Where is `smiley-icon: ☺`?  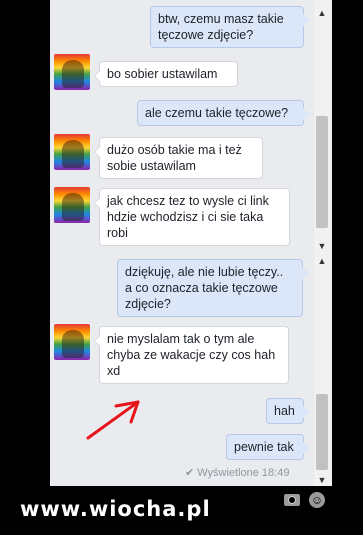
smiley-icon: ☺ is located at coordinates (317, 500).